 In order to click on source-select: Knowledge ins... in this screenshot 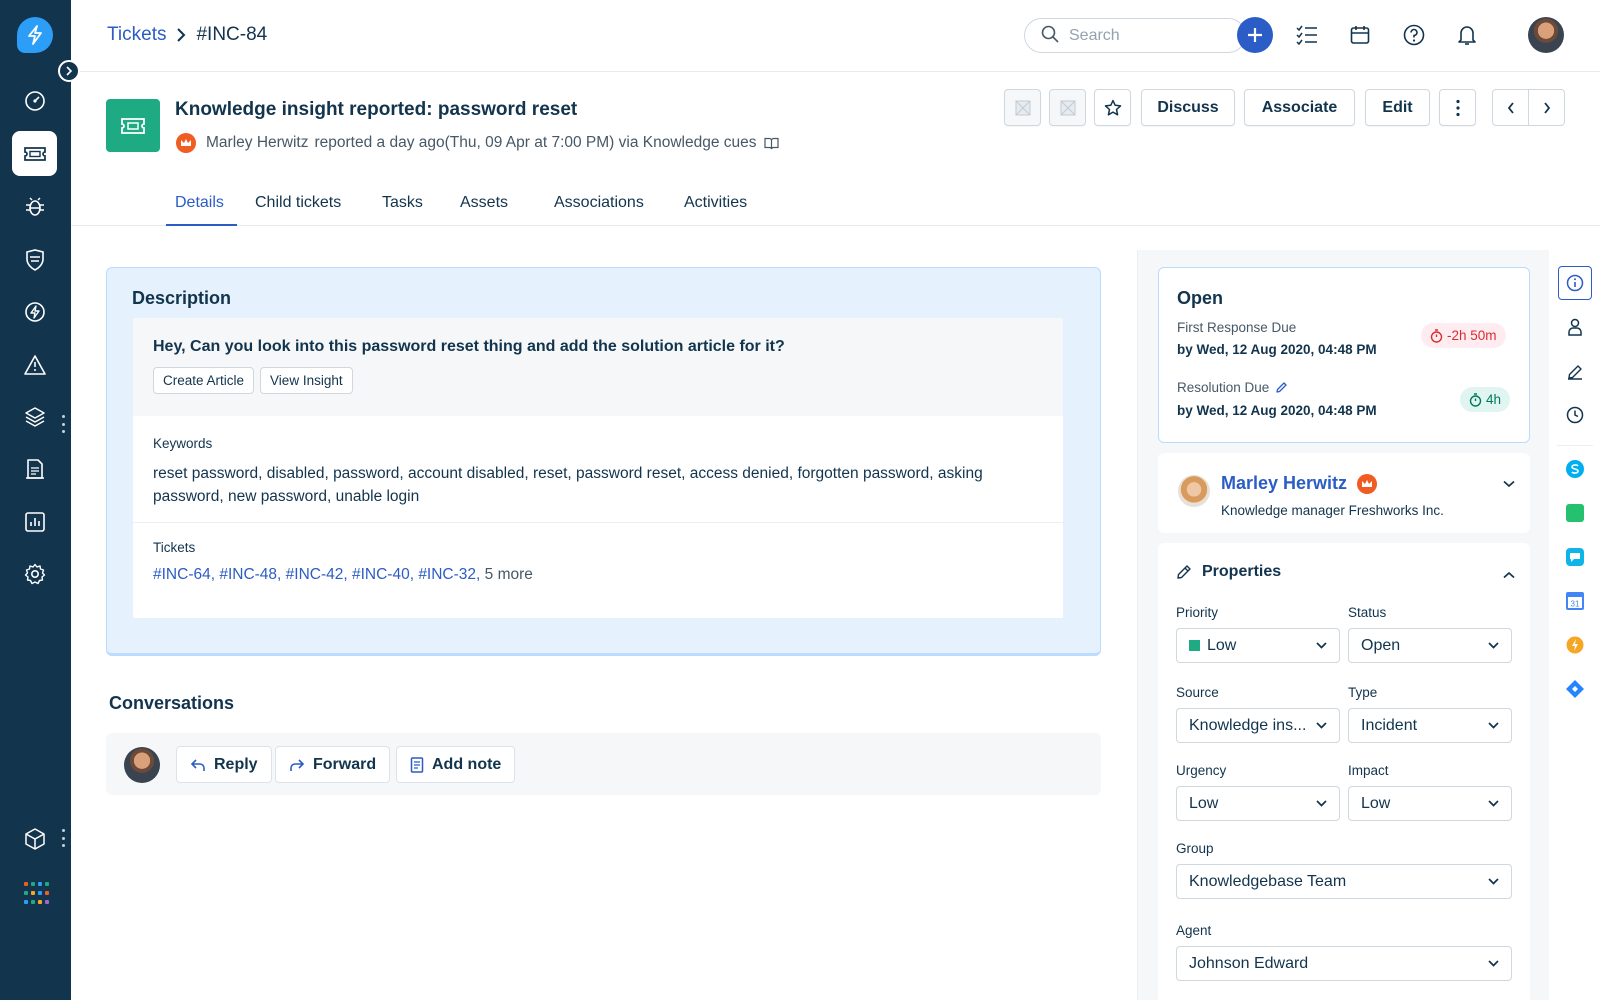, I will do `click(1258, 725)`.